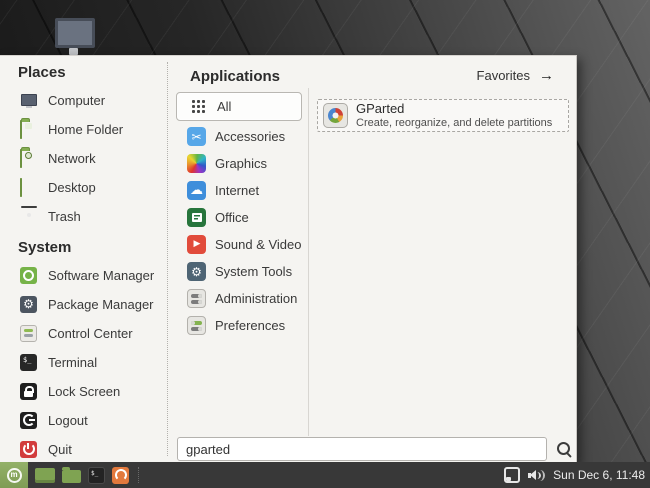 The image size is (650, 488). I want to click on places-item-home-folder: Home Folder, so click(89, 129).